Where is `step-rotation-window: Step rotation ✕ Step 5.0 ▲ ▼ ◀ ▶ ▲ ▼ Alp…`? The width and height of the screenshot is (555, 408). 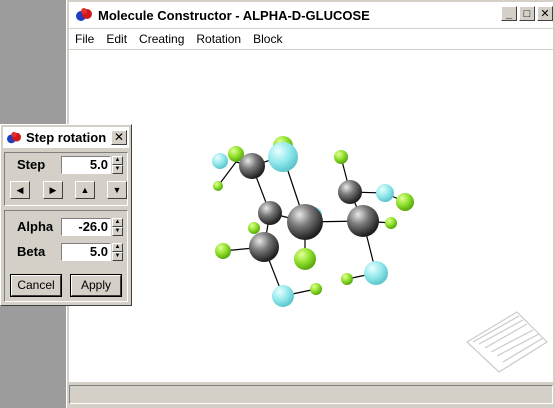 step-rotation-window: Step rotation ✕ Step 5.0 ▲ ▼ ◀ ▶ ▲ ▼ Alp… is located at coordinates (66, 215).